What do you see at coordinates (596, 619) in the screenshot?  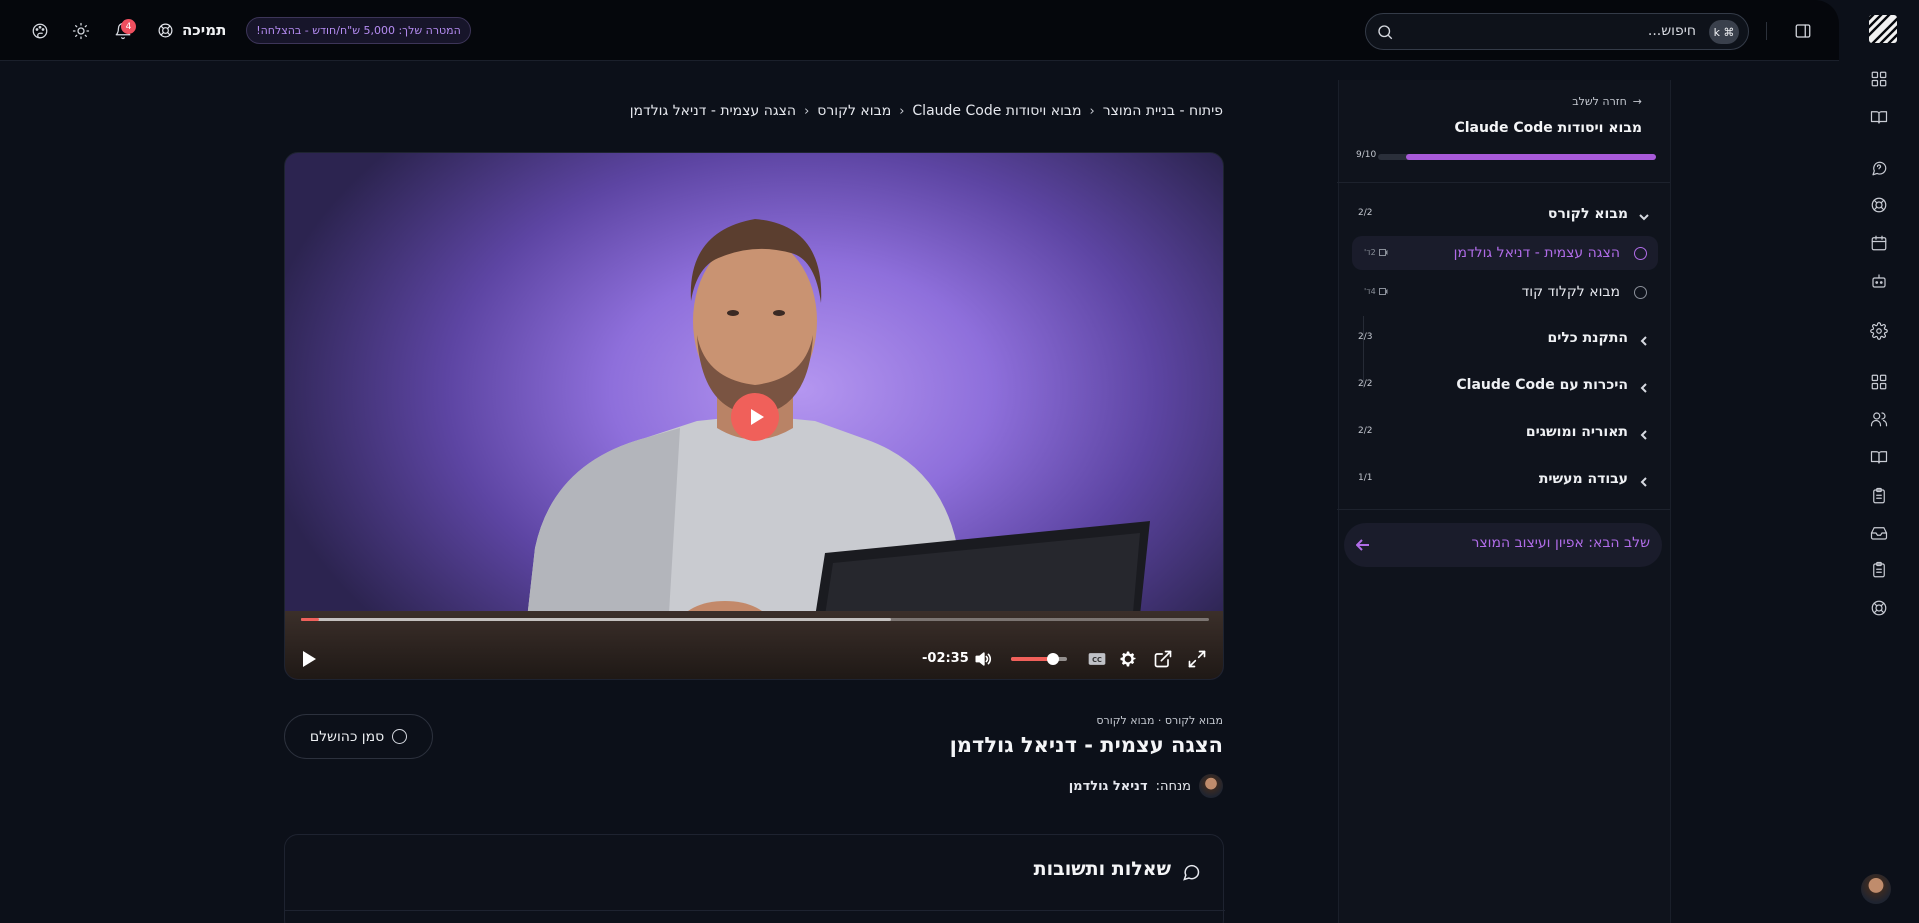 I see `video-buffered-bar` at bounding box center [596, 619].